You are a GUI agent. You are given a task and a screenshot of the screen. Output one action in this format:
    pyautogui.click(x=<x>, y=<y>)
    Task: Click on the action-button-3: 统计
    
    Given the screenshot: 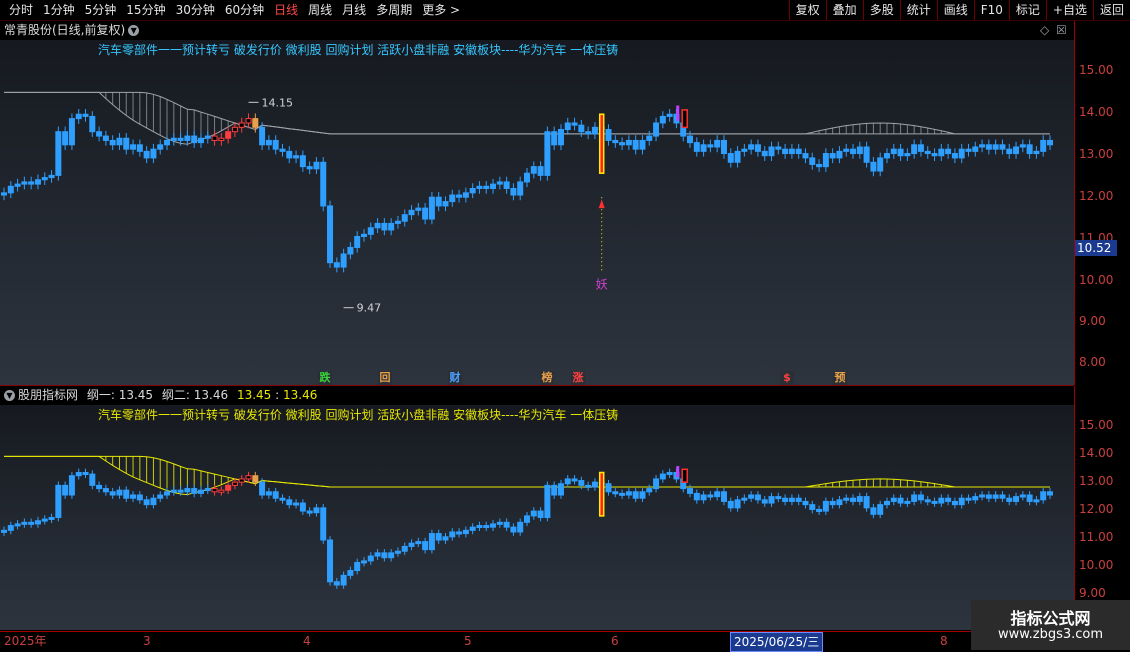 What is the action you would take?
    pyautogui.click(x=918, y=10)
    